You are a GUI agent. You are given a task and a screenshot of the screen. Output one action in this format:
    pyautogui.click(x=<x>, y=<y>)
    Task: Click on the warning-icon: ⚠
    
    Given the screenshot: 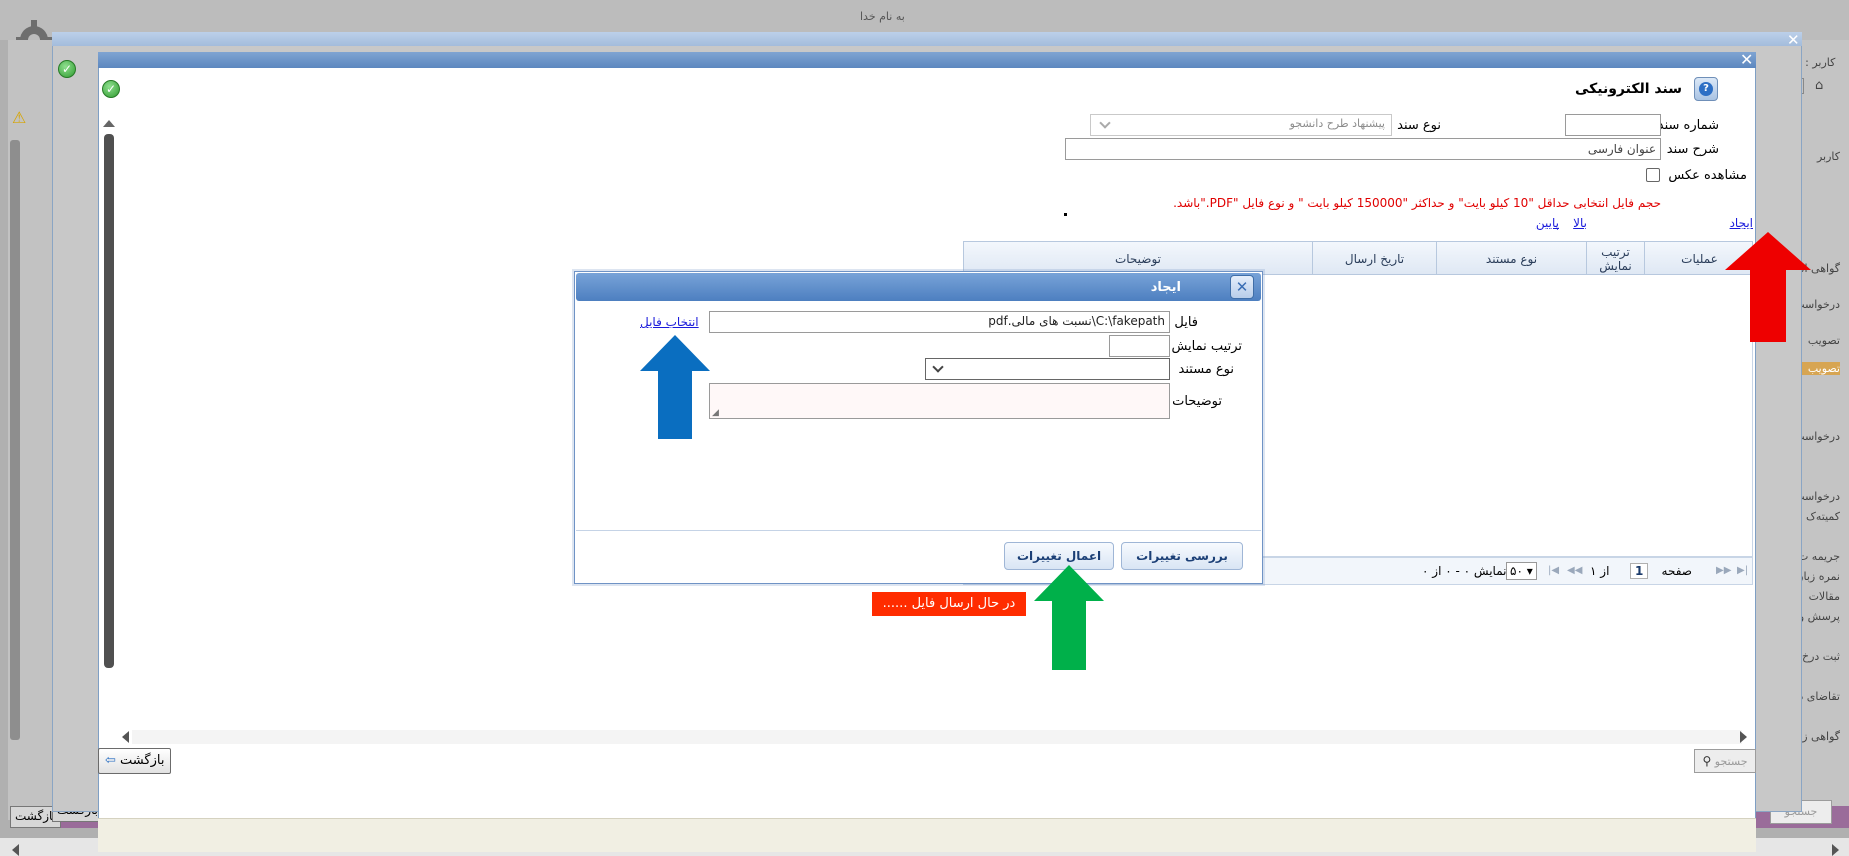 What is the action you would take?
    pyautogui.click(x=19, y=117)
    